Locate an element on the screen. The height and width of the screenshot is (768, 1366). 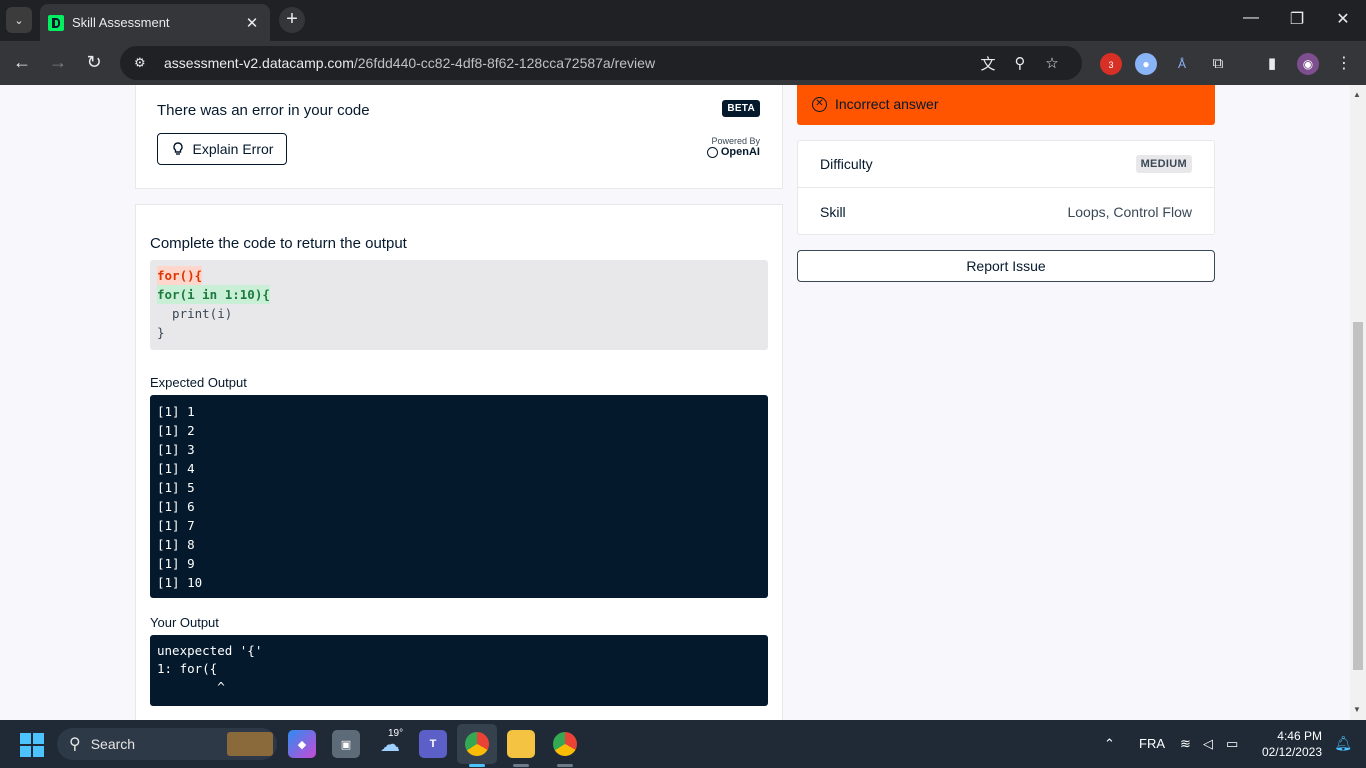
result-status: Incorrect answer is located at coordinates (887, 104).